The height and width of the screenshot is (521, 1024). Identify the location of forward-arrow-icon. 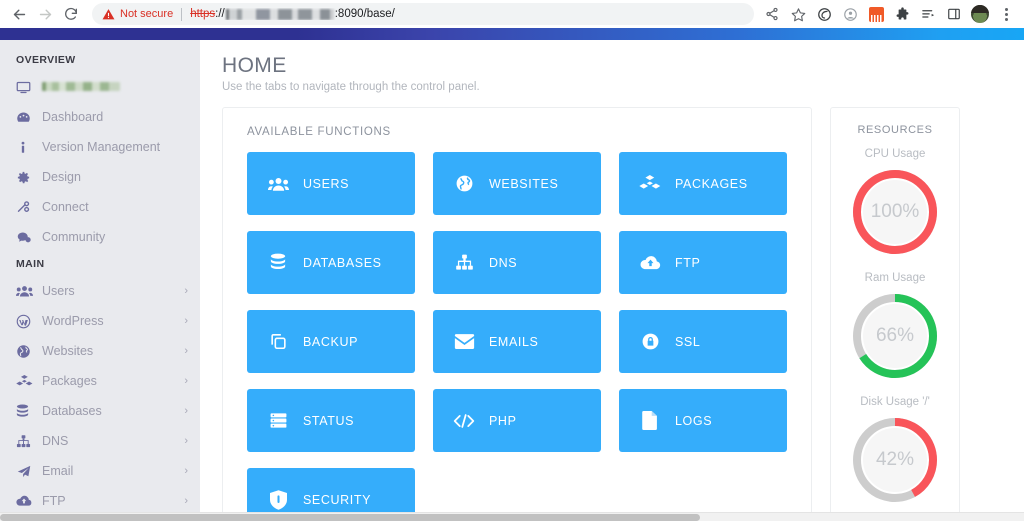
(45, 14).